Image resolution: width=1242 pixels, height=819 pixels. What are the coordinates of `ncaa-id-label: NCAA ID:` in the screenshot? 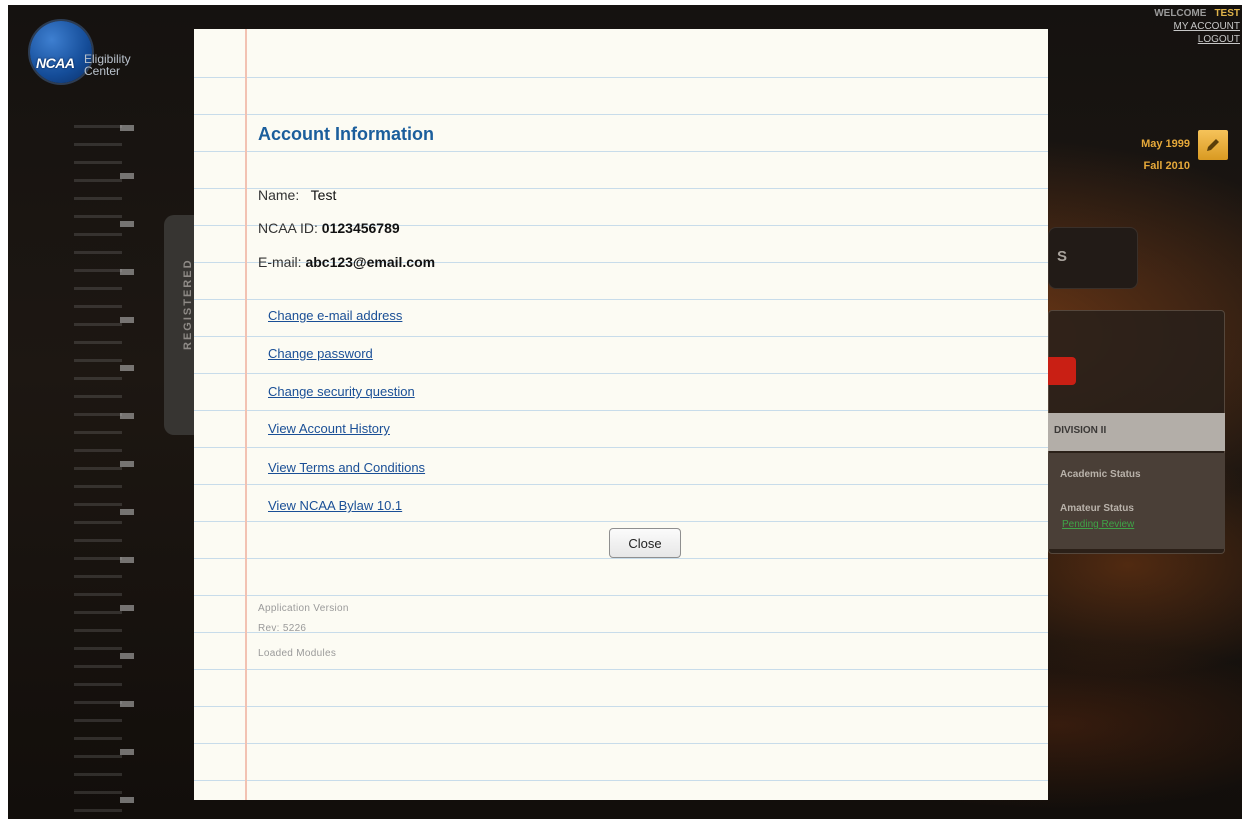 It's located at (288, 228).